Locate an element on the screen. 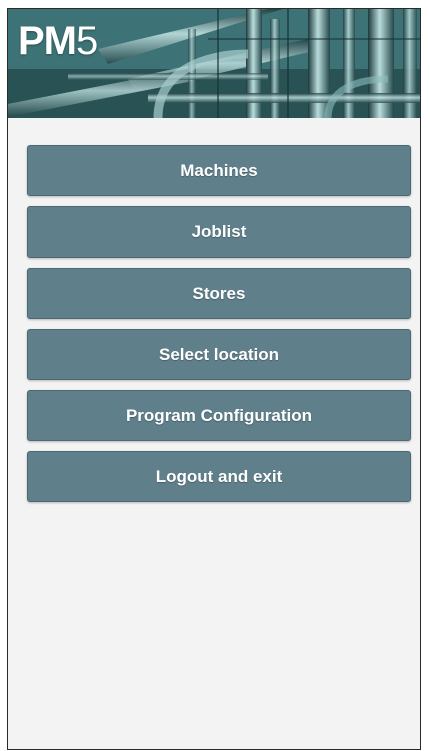 The height and width of the screenshot is (751, 430). logo-version-text: 5 is located at coordinates (87, 41).